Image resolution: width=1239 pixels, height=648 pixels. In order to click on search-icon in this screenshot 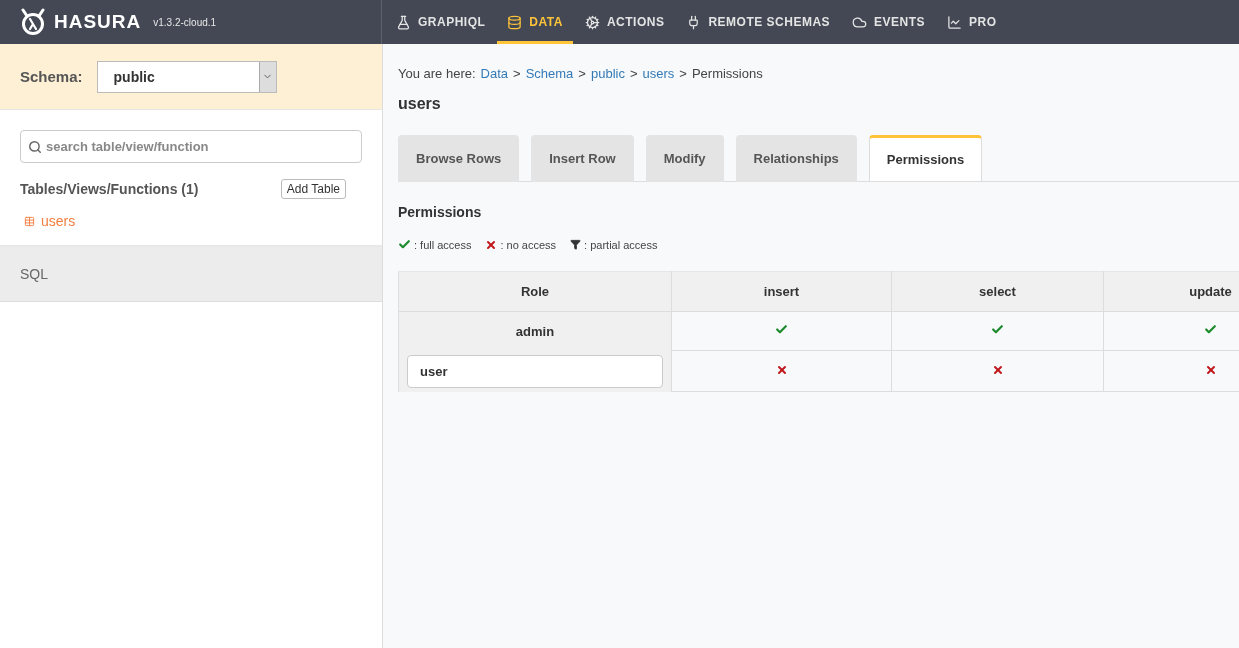, I will do `click(35, 147)`.